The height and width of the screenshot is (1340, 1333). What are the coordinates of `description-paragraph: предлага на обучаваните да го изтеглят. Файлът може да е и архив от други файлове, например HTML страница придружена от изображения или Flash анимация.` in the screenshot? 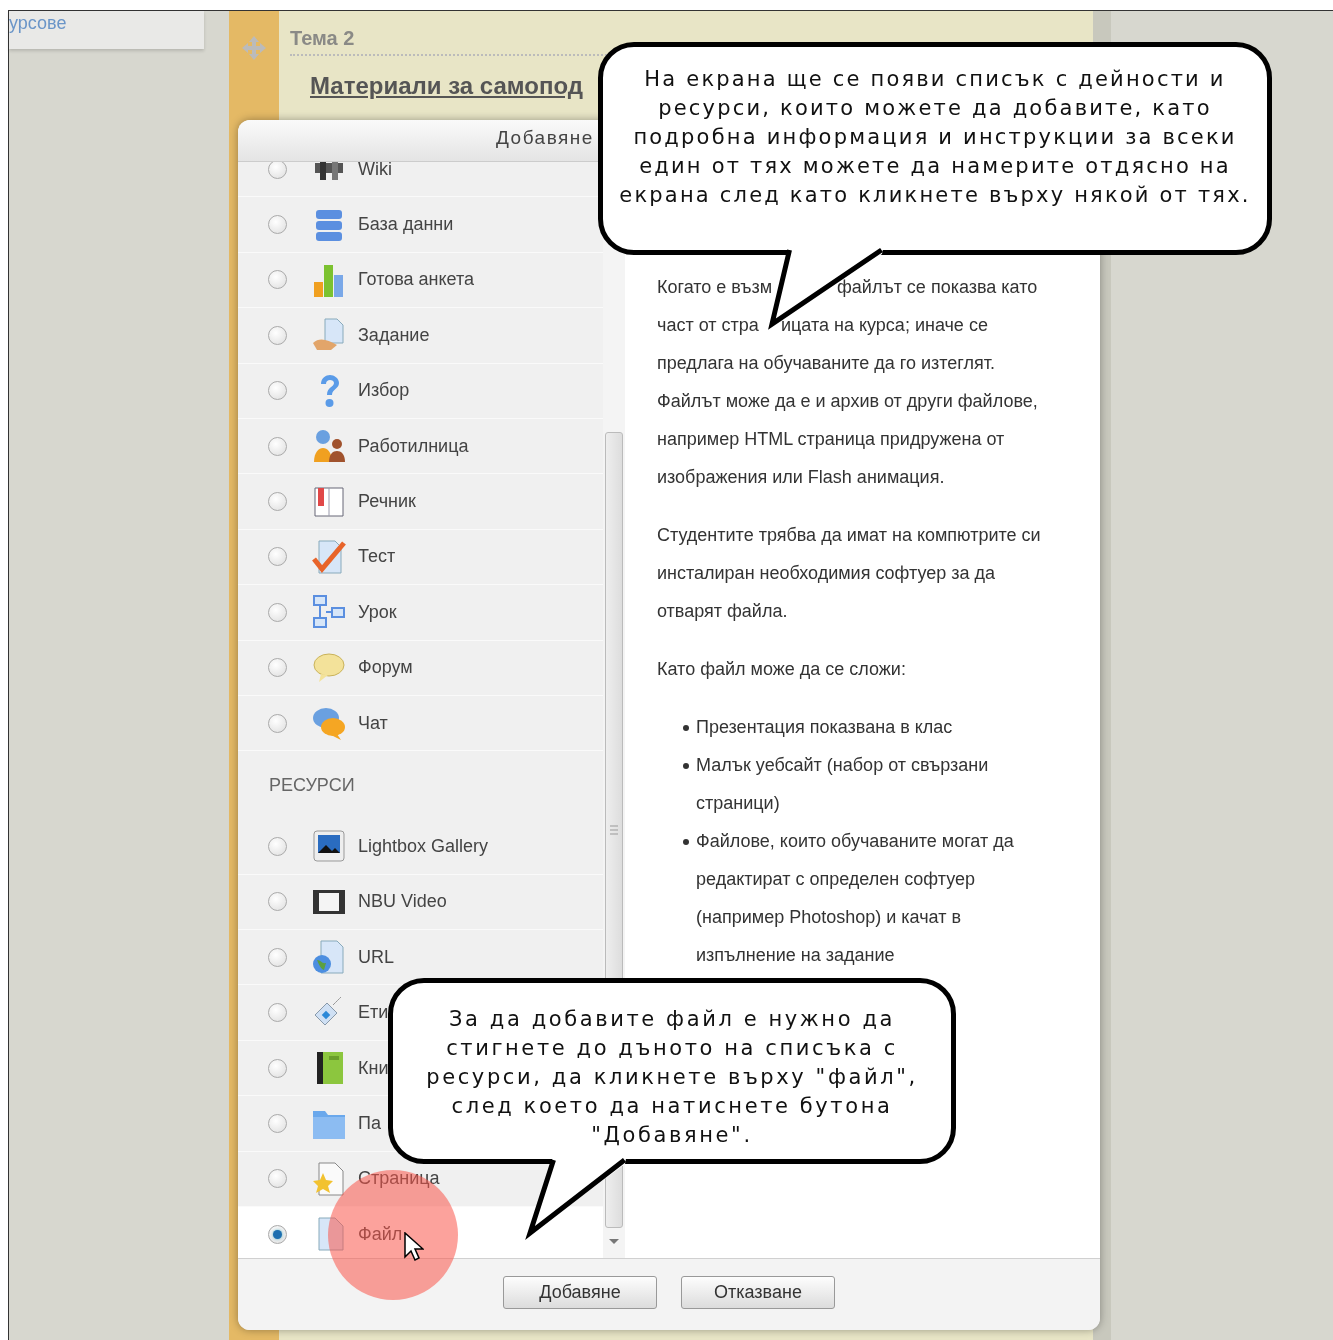 It's located at (848, 420).